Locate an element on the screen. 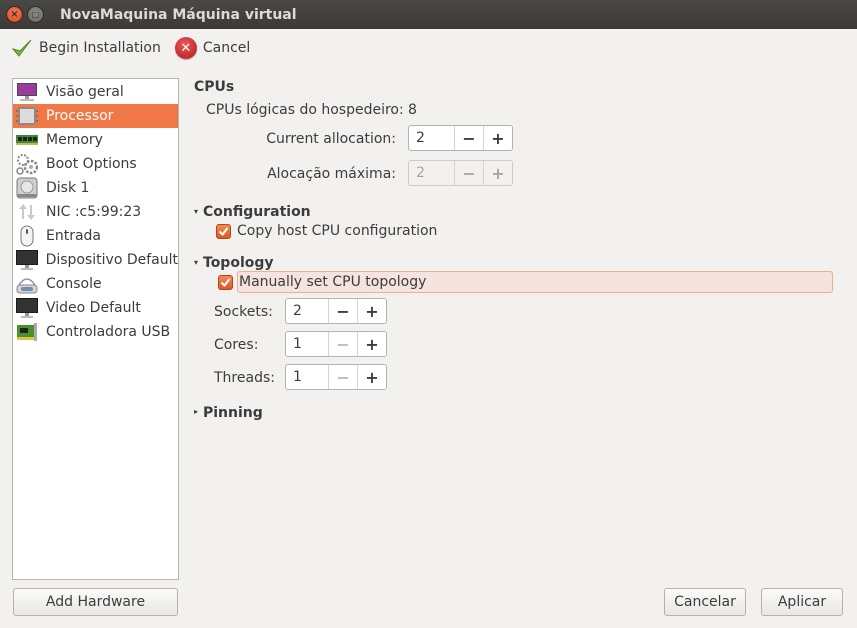  sidebar-item-usb-controller: Controladora USB is located at coordinates (95, 332).